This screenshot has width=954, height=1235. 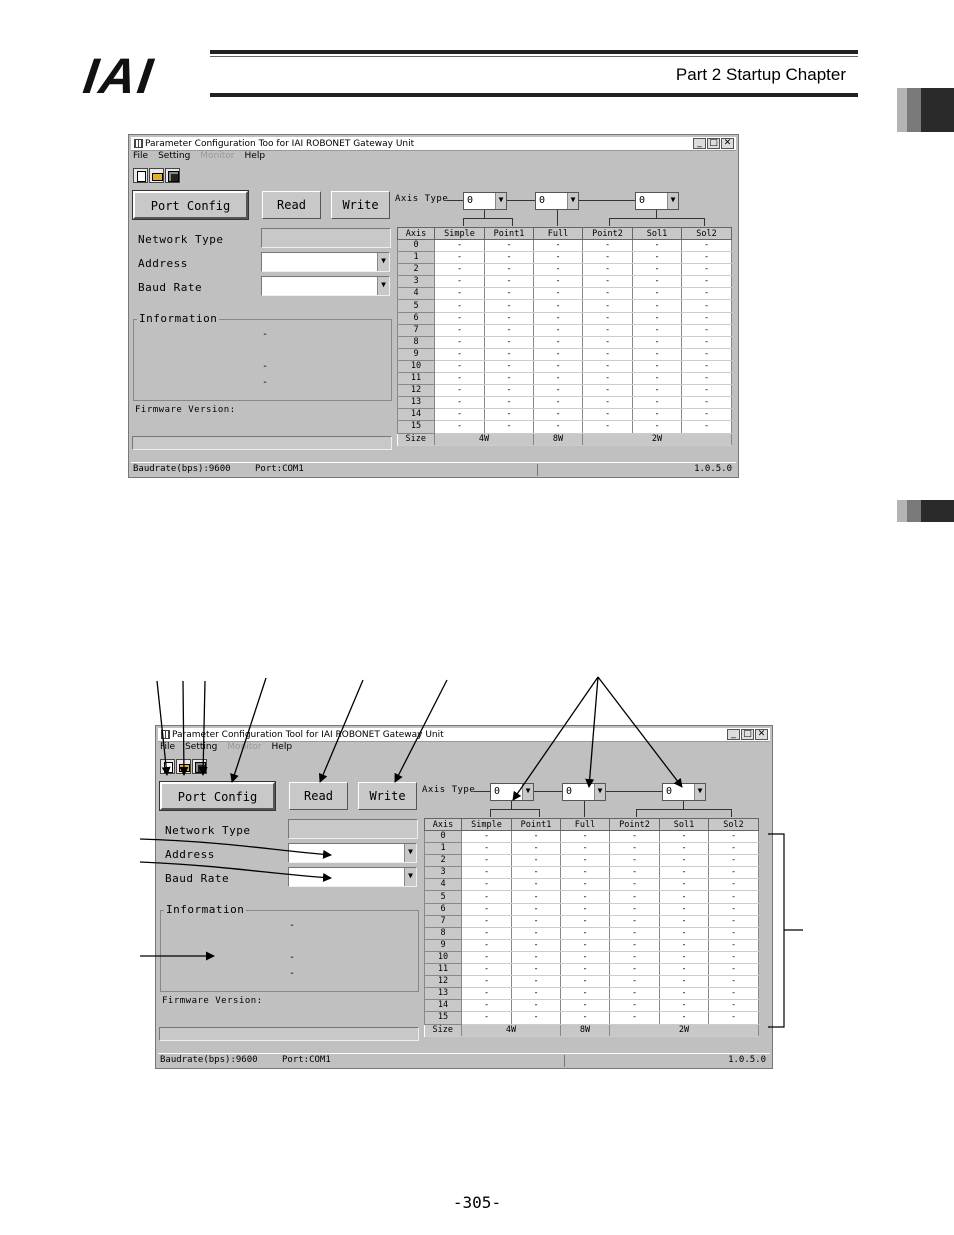 I want to click on callout-arrow-read, so click(x=341, y=731).